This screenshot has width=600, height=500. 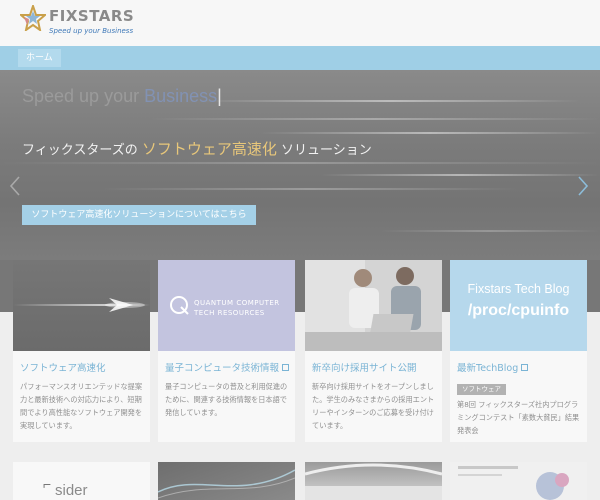 What do you see at coordinates (33, 18) in the screenshot?
I see `star-logo-icon` at bounding box center [33, 18].